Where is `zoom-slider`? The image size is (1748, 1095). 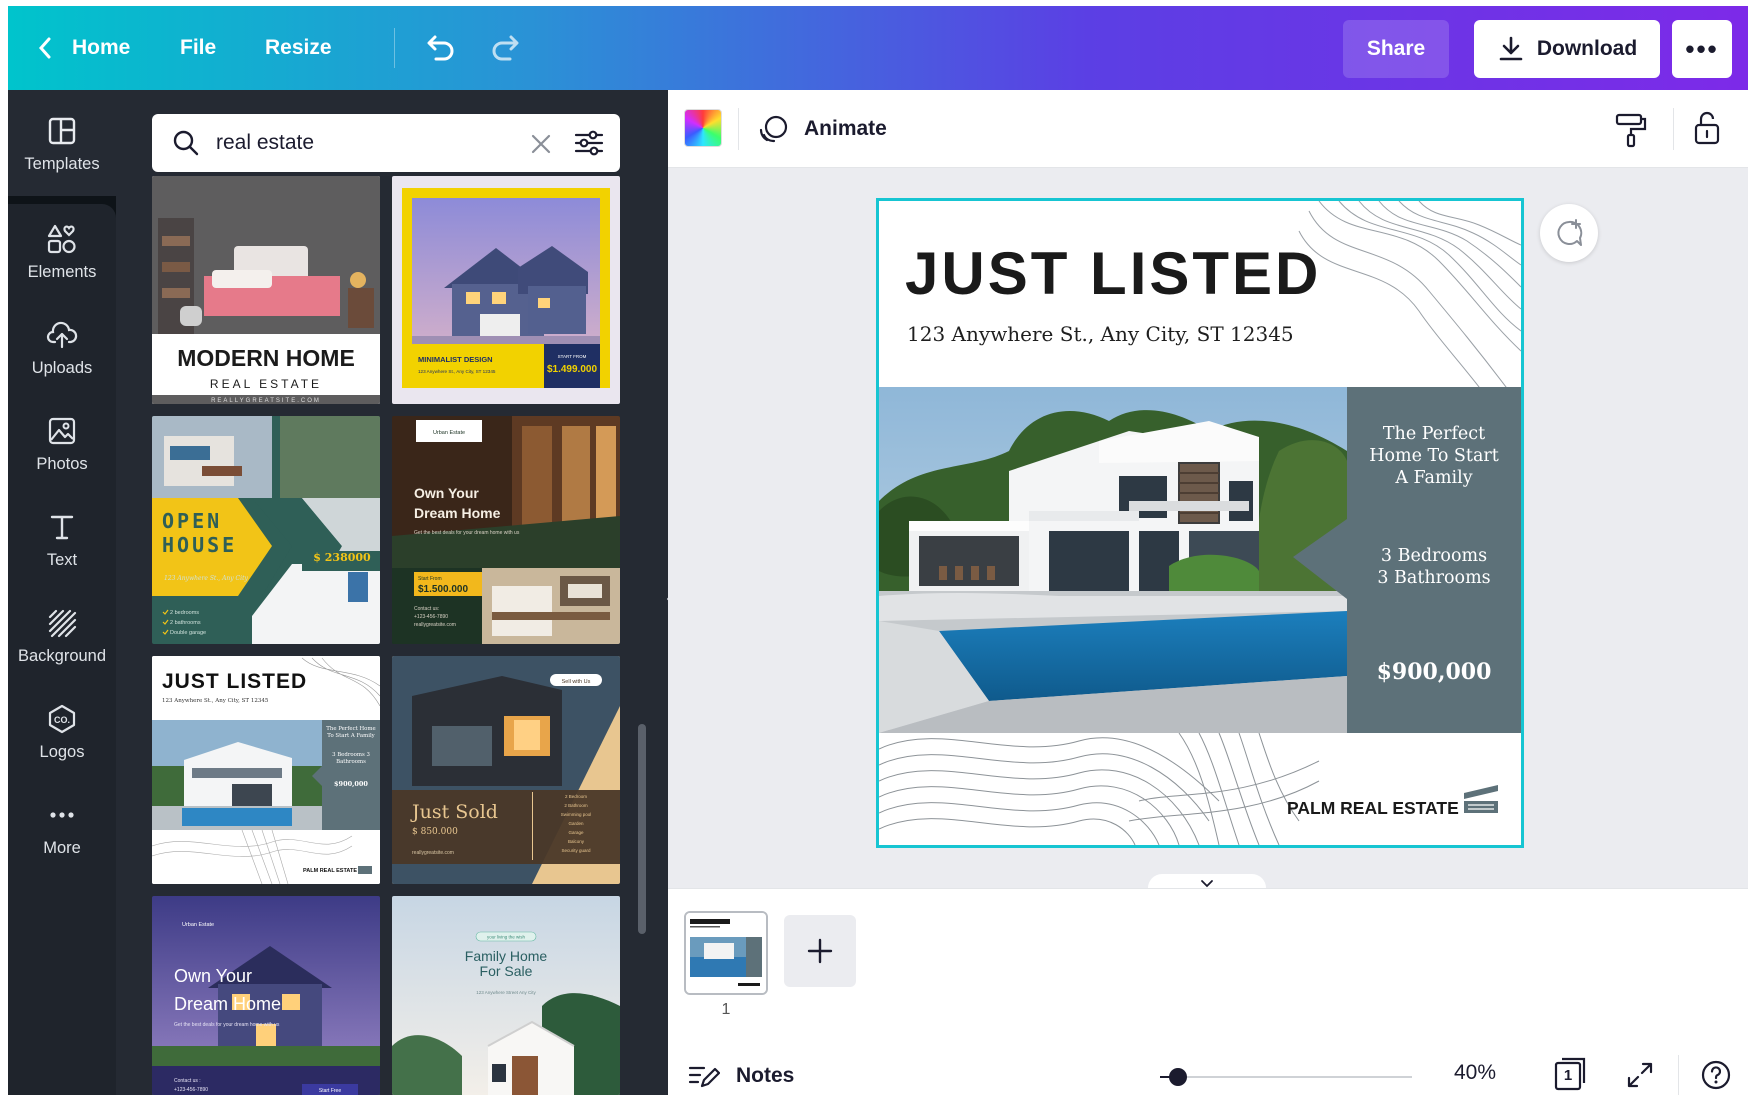
zoom-slider is located at coordinates (1286, 1077).